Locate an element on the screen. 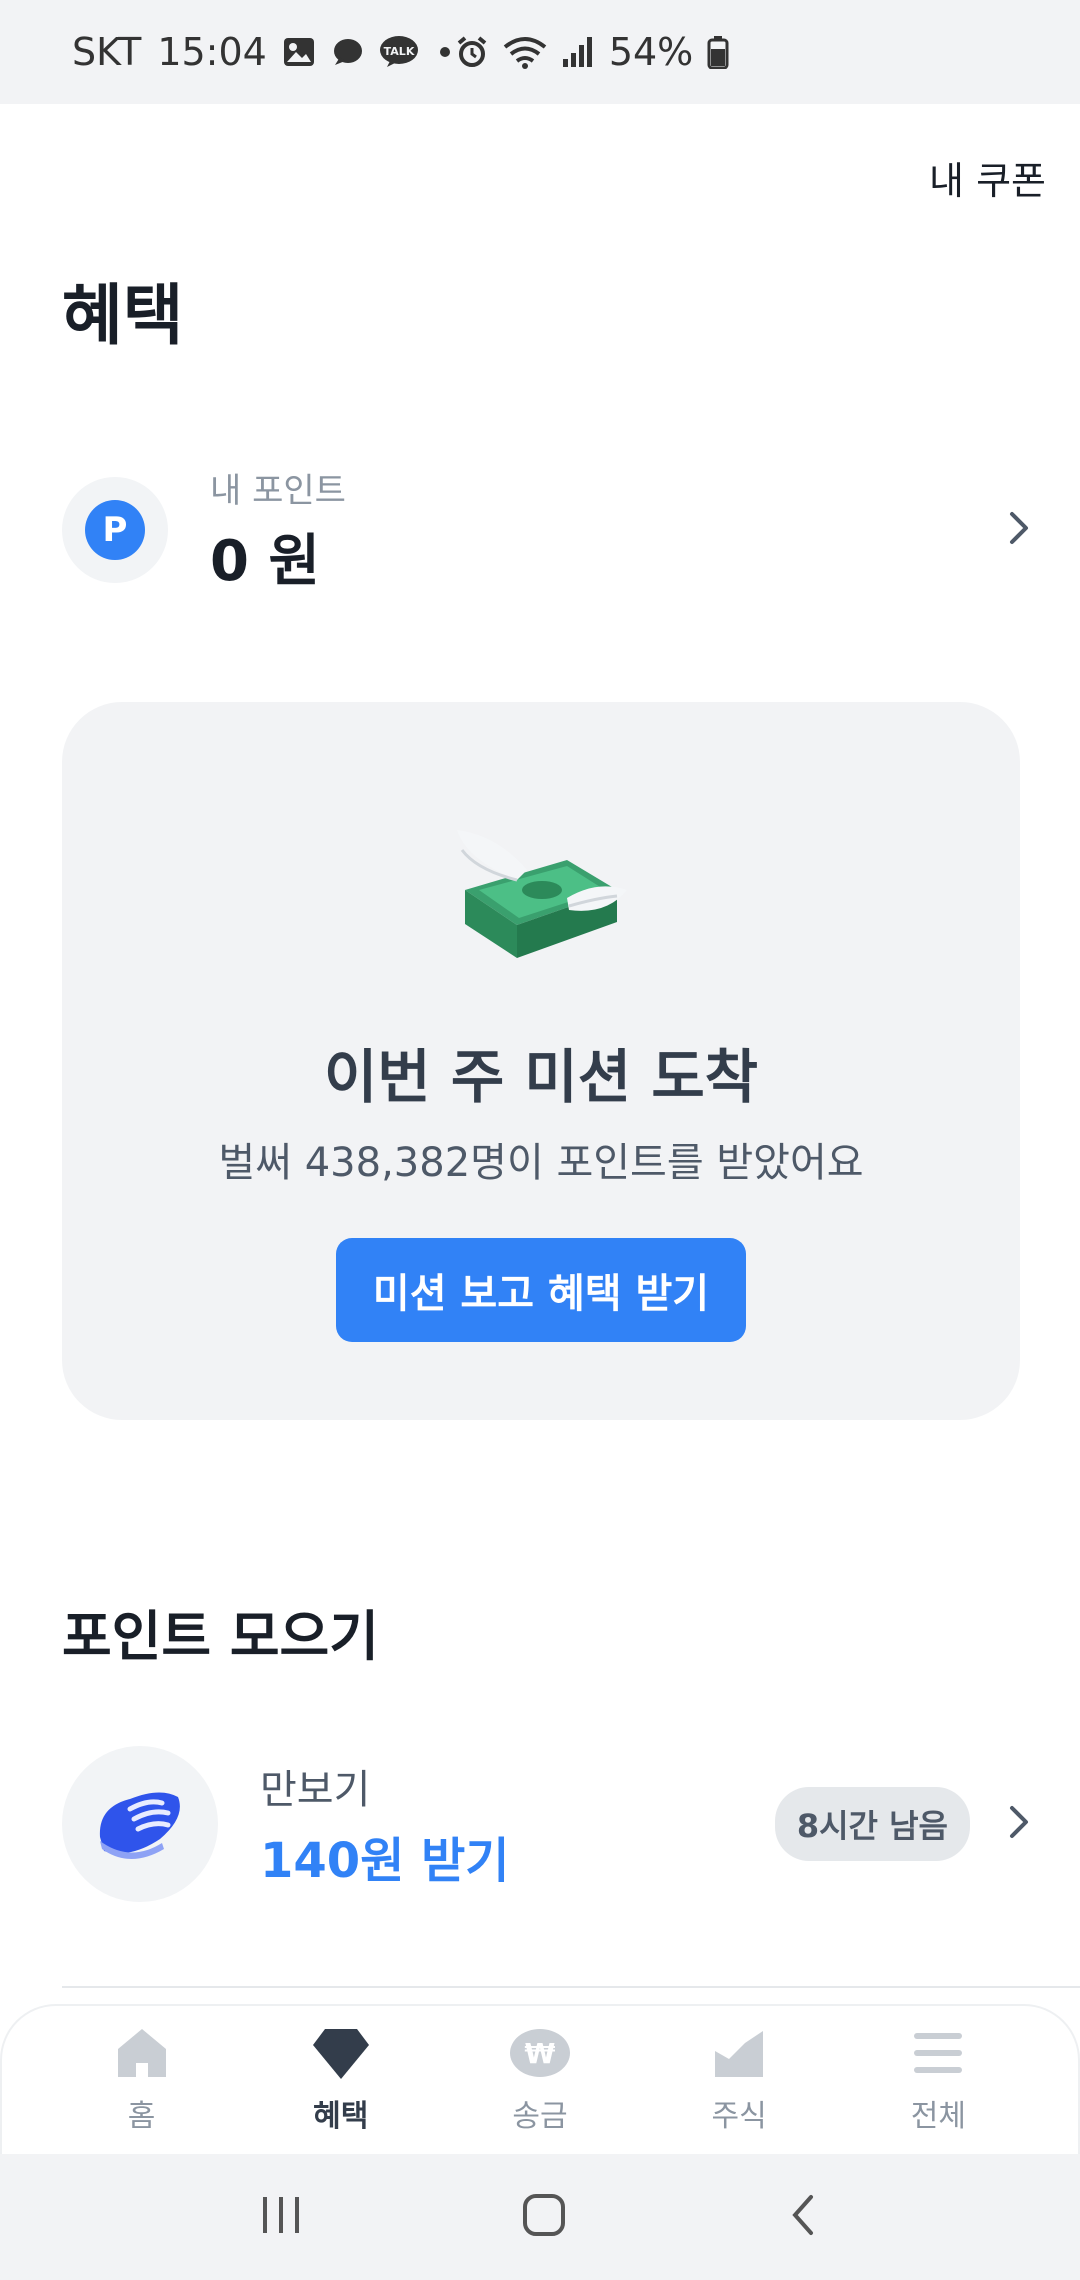 Image resolution: width=1080 pixels, height=2280 pixels. tab-all: 전체 is located at coordinates (938, 2080).